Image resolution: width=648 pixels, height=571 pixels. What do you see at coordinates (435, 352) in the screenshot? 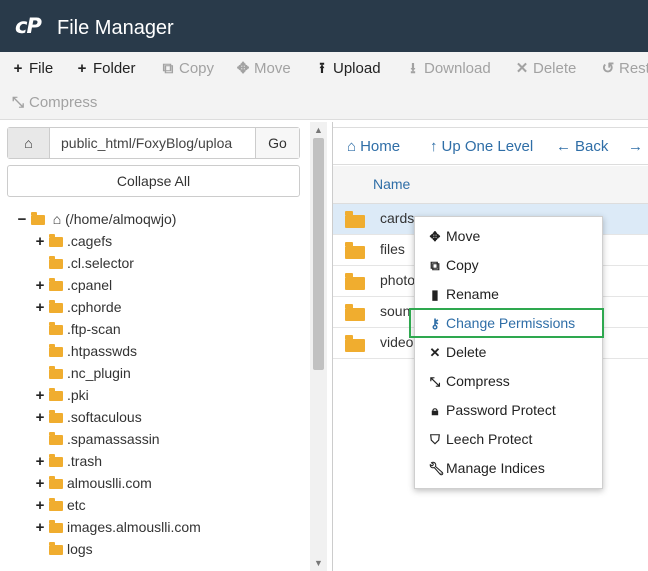
I see `close-icon: ✕` at bounding box center [435, 352].